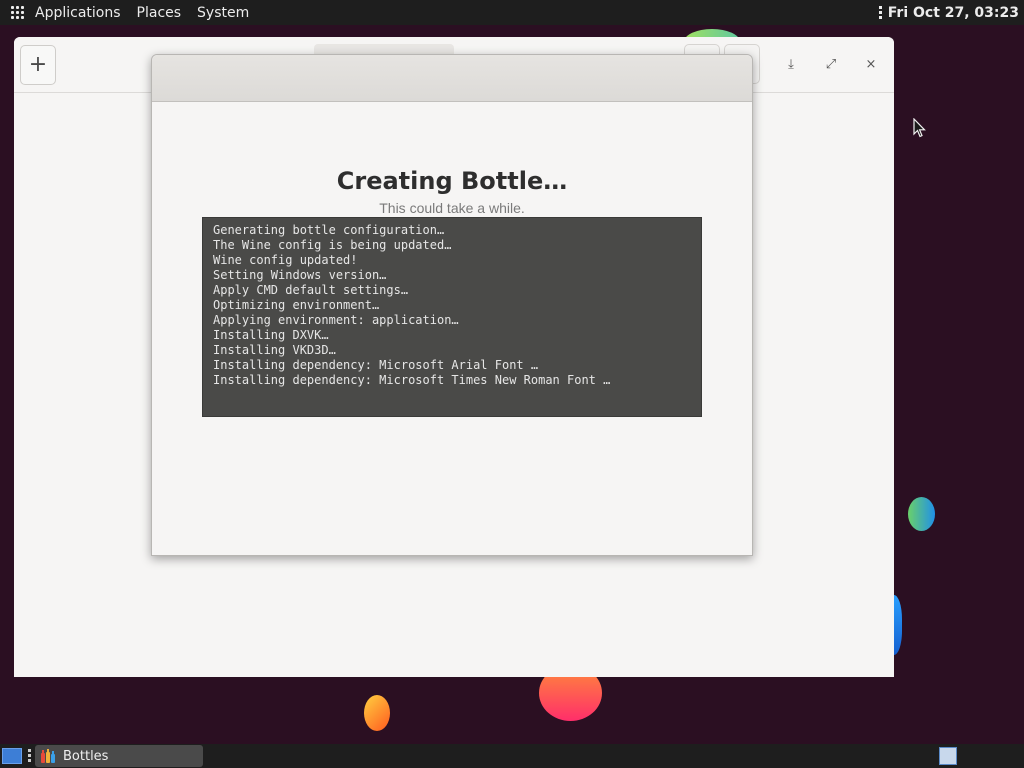  What do you see at coordinates (948, 756) in the screenshot?
I see `workspace-switcher` at bounding box center [948, 756].